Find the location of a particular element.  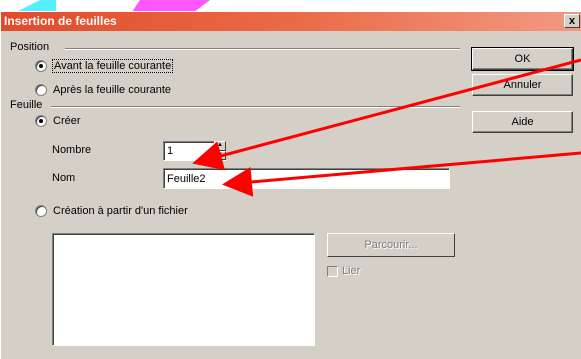

sheet-group-label: Feuille is located at coordinates (26, 105).